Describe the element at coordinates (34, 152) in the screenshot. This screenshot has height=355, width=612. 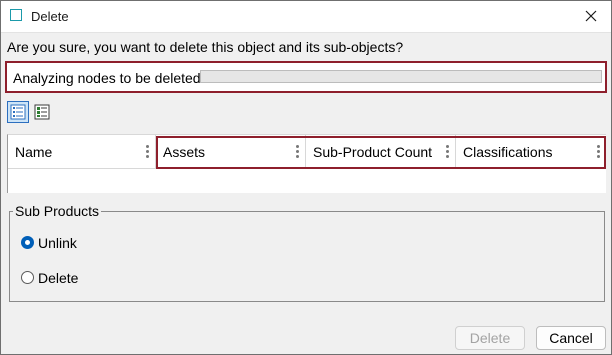
I see `column-label: Name` at that location.